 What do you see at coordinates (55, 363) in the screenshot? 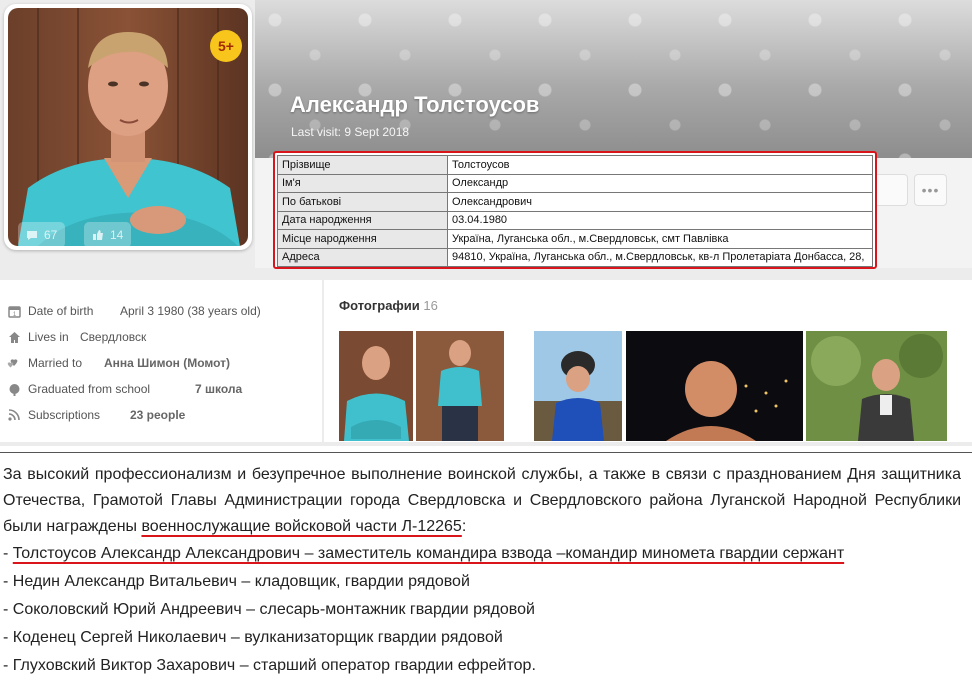
I see `info-label: Married to` at bounding box center [55, 363].